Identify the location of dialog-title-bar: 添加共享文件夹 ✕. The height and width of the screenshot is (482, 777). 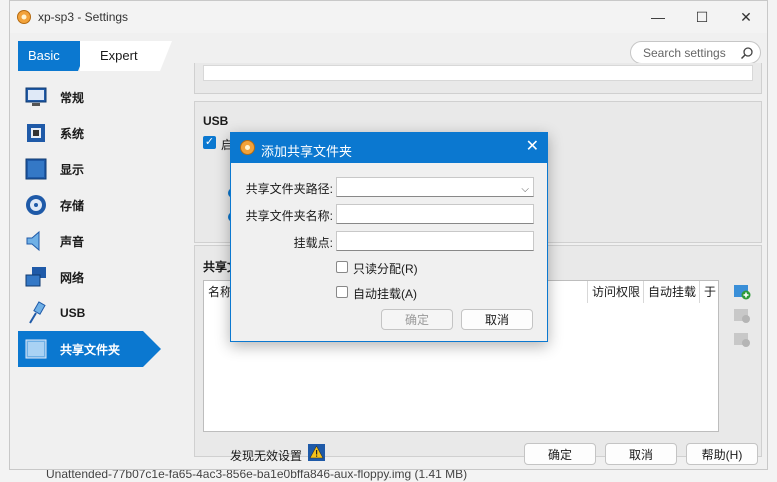
(389, 148).